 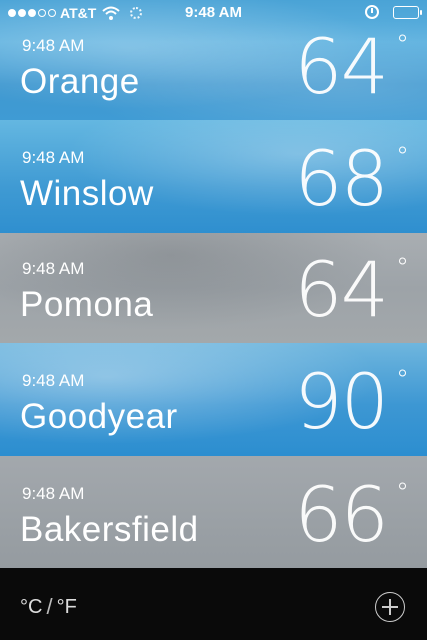 I want to click on city-name: Bakersfield, so click(x=109, y=529).